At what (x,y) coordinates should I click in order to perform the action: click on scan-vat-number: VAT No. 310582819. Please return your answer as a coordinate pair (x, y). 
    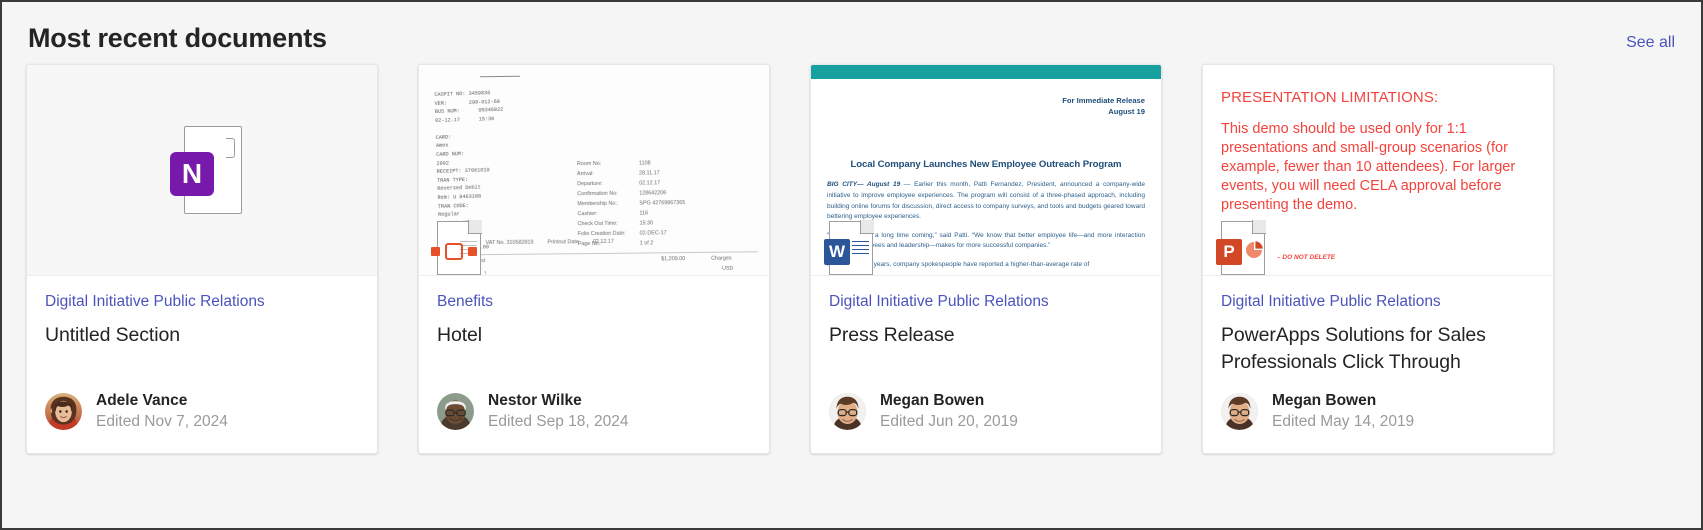
    Looking at the image, I should click on (509, 242).